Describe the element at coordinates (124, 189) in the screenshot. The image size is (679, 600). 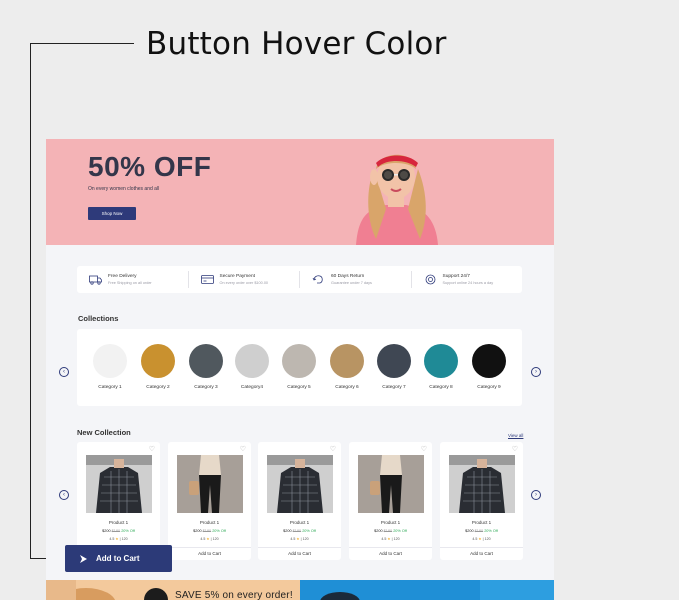
I see `hero-subtitle: On every women clothes and all` at that location.